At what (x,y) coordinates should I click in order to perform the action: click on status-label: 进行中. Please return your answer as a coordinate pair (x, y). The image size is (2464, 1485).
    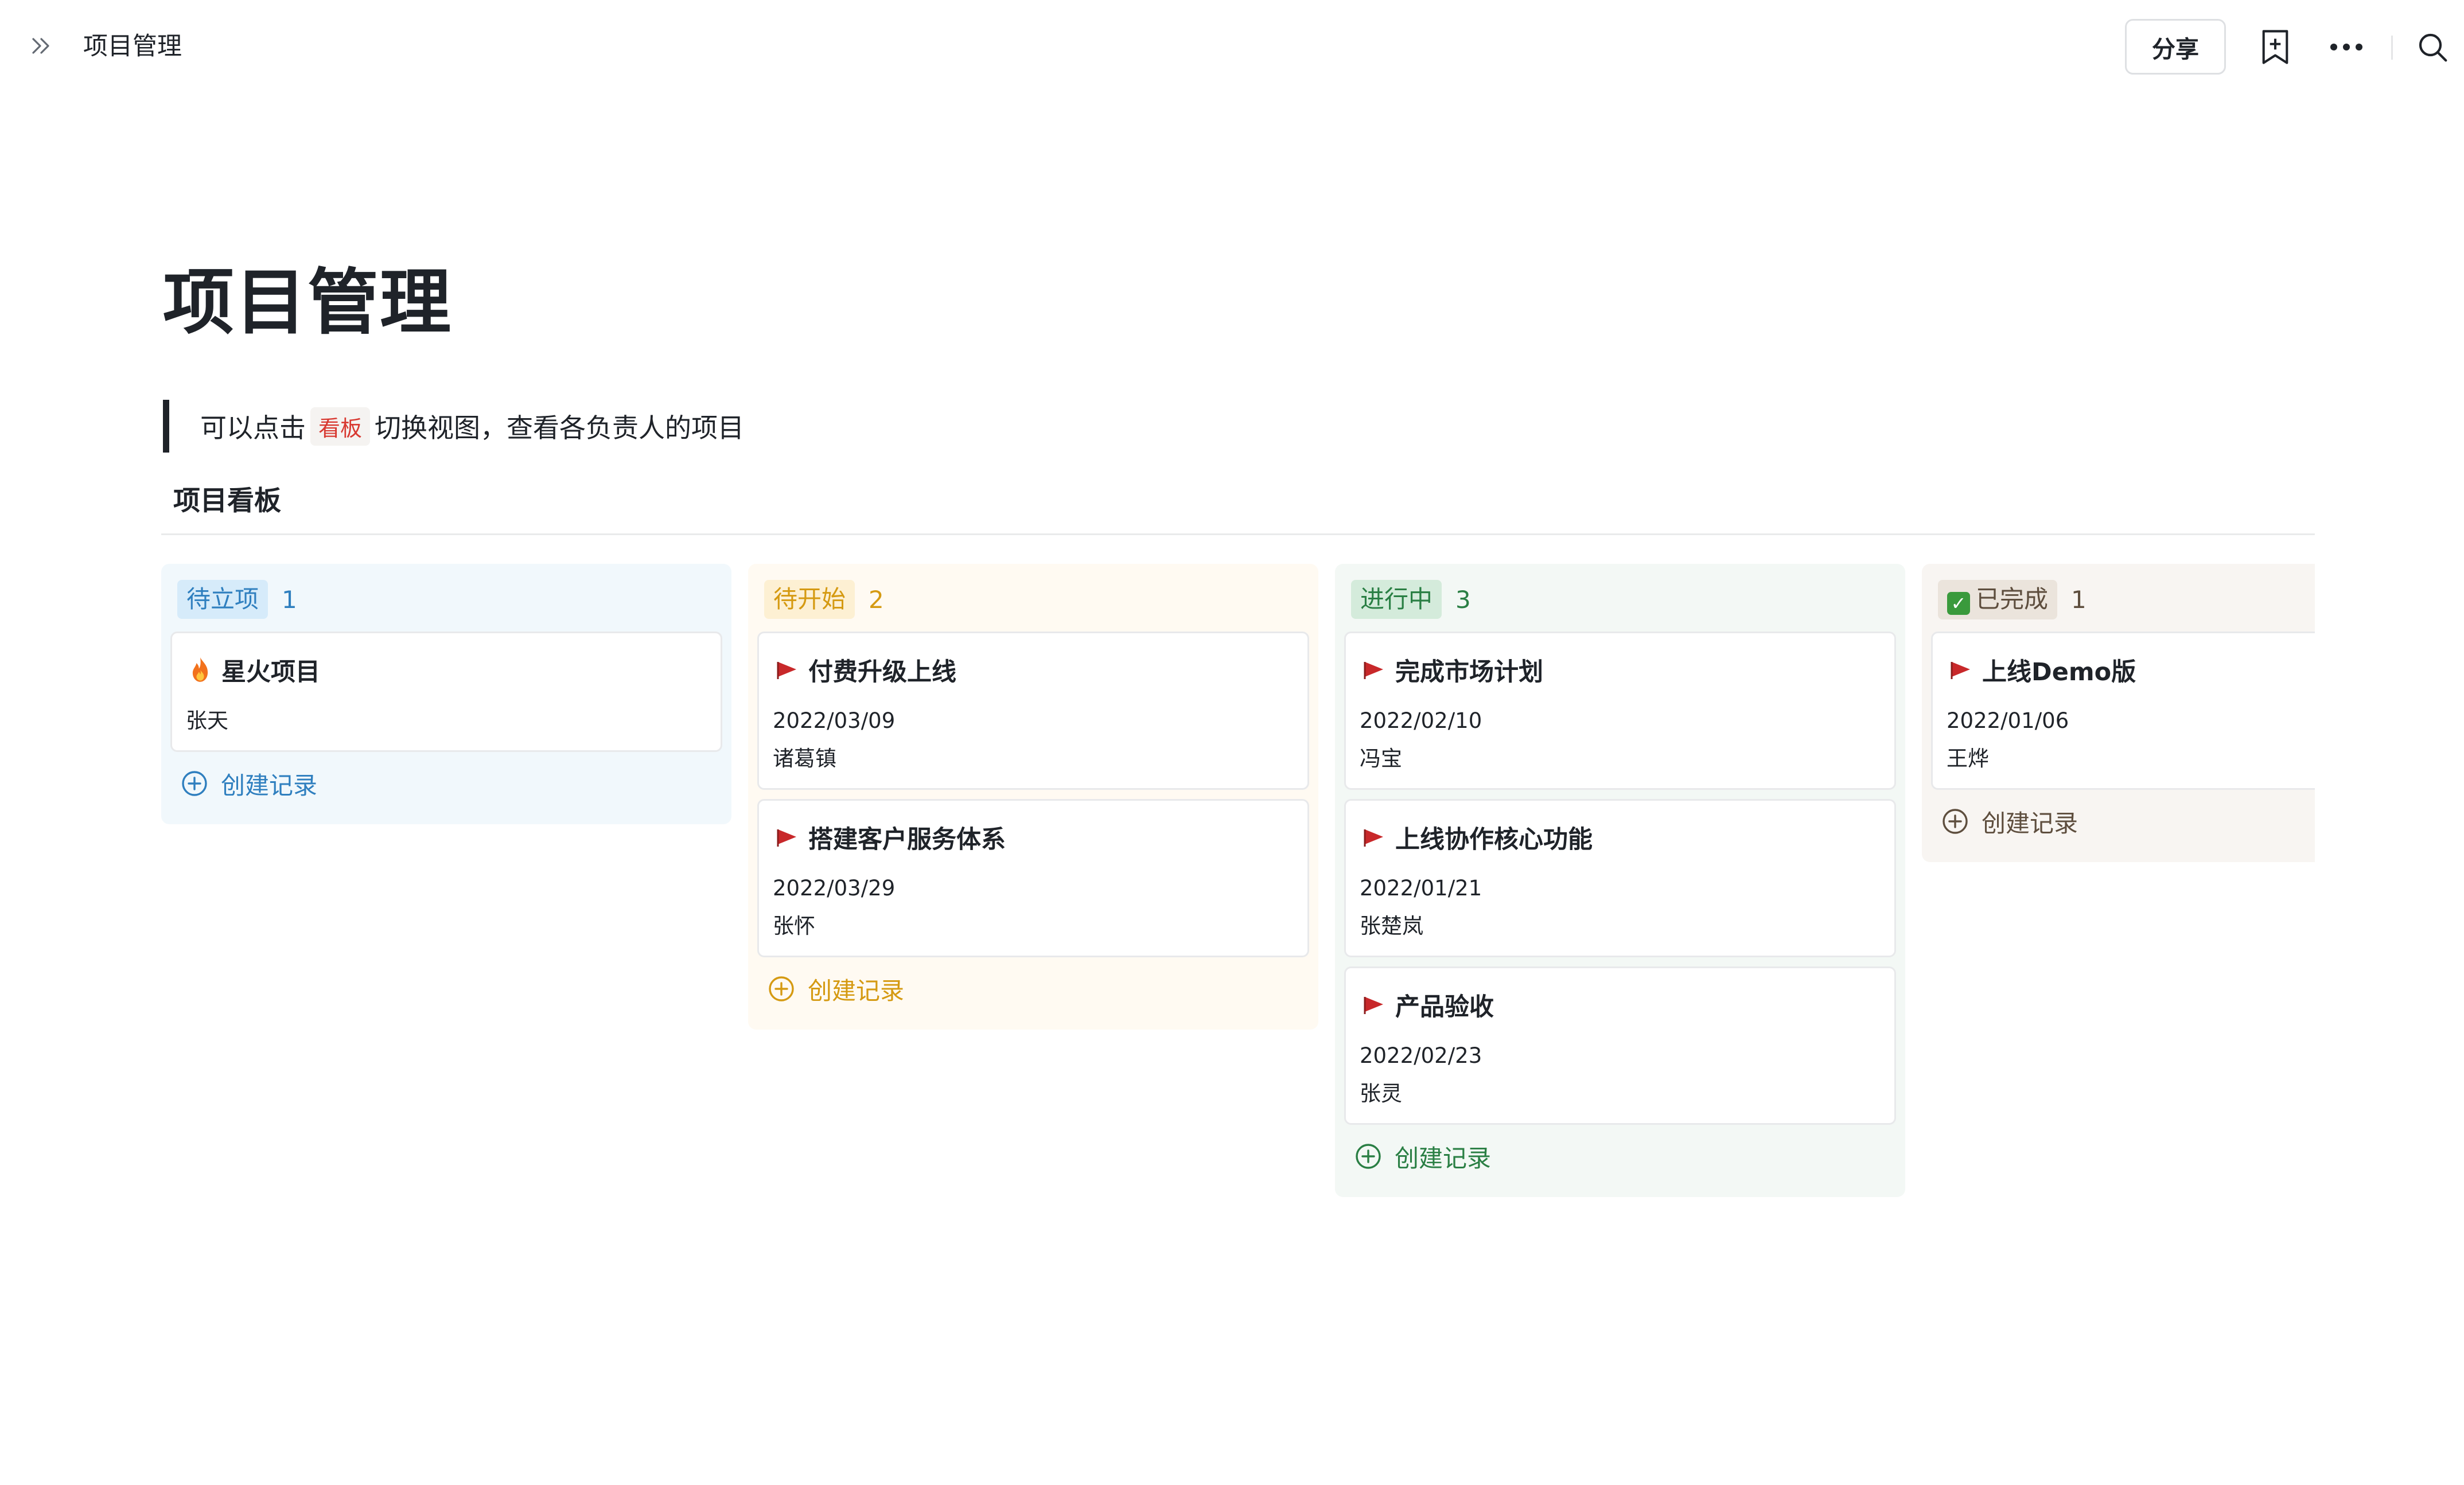
    Looking at the image, I should click on (1396, 599).